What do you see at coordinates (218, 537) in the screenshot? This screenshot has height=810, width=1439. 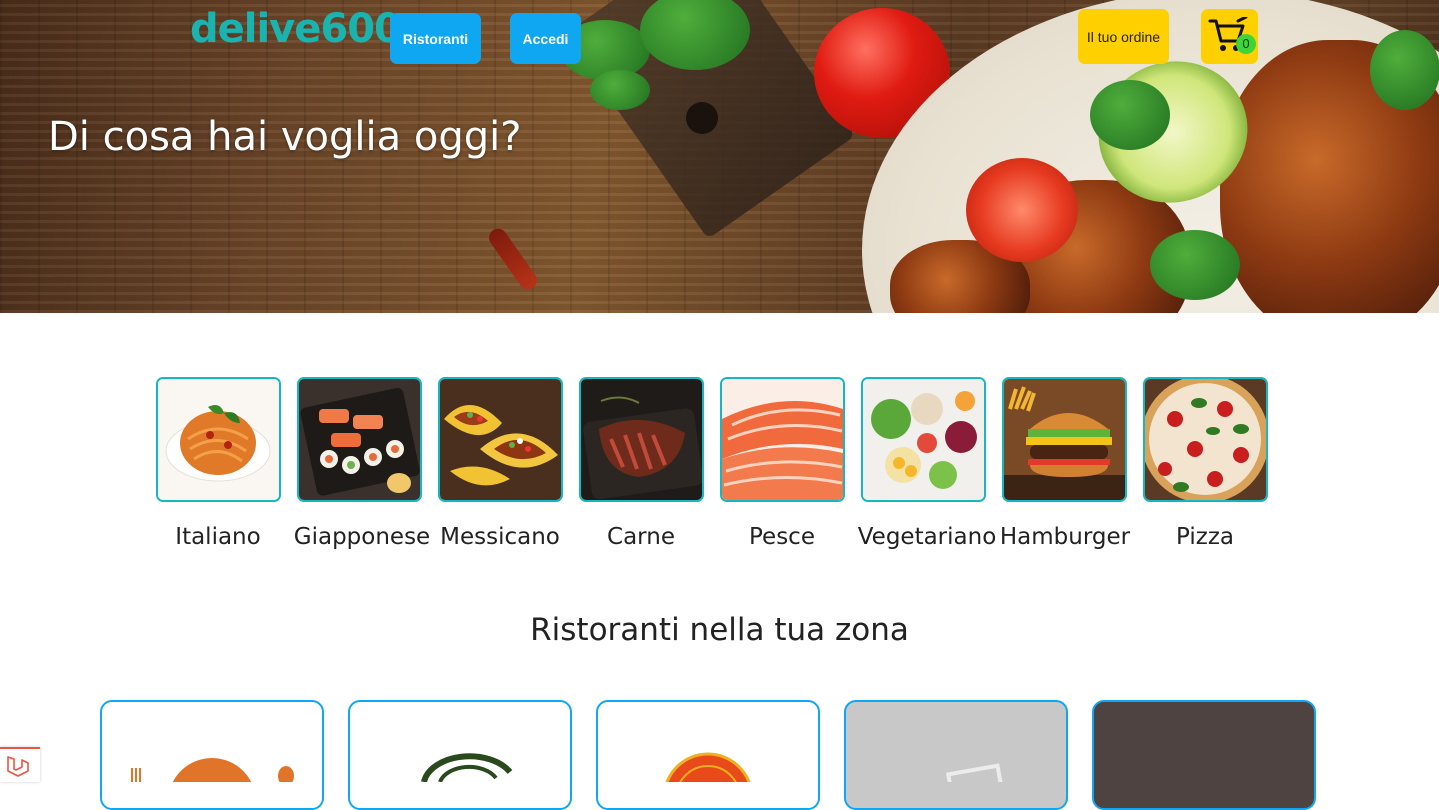 I see `category-label-italiano: Italiano` at bounding box center [218, 537].